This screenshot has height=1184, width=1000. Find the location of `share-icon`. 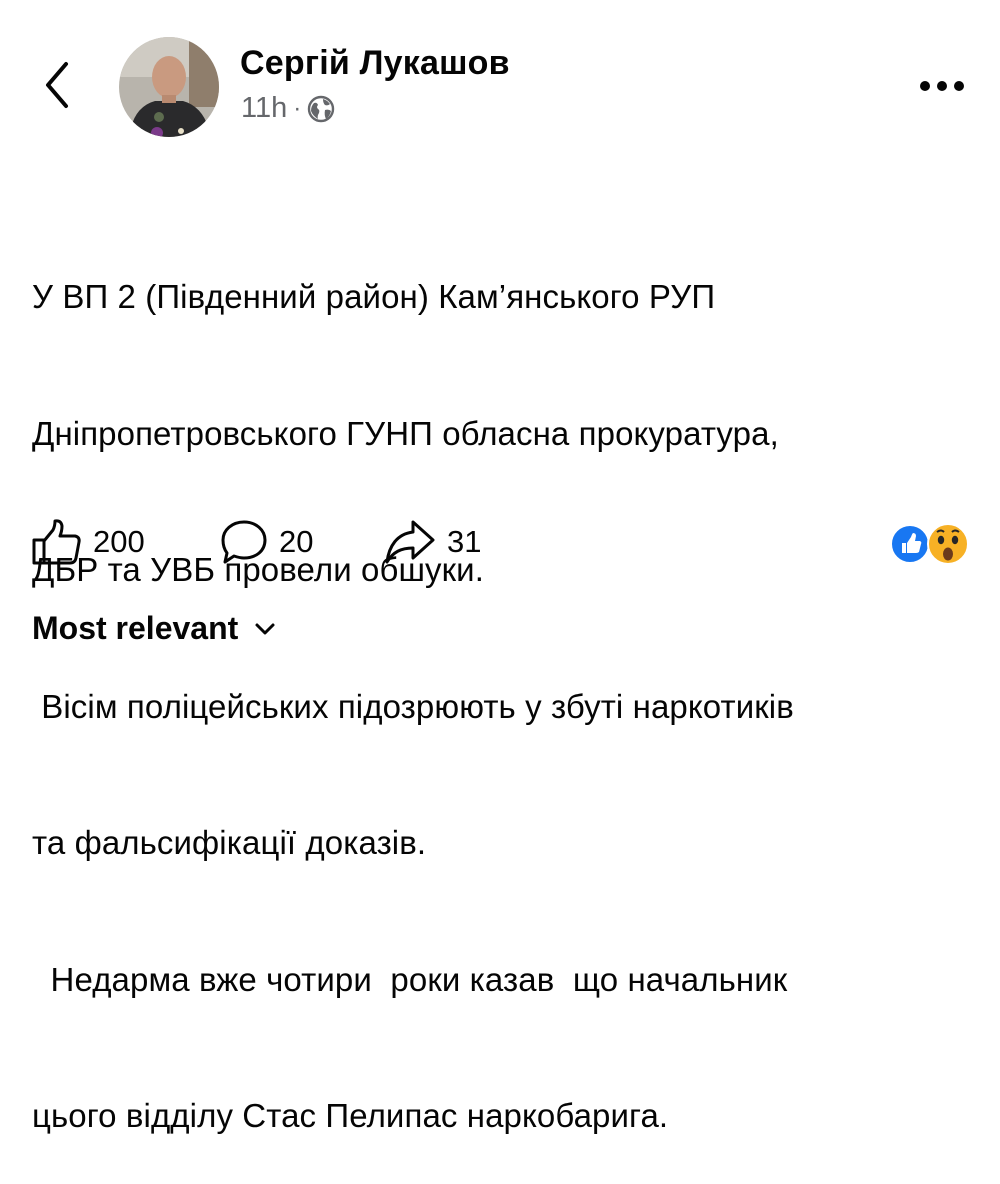

share-icon is located at coordinates (410, 542).